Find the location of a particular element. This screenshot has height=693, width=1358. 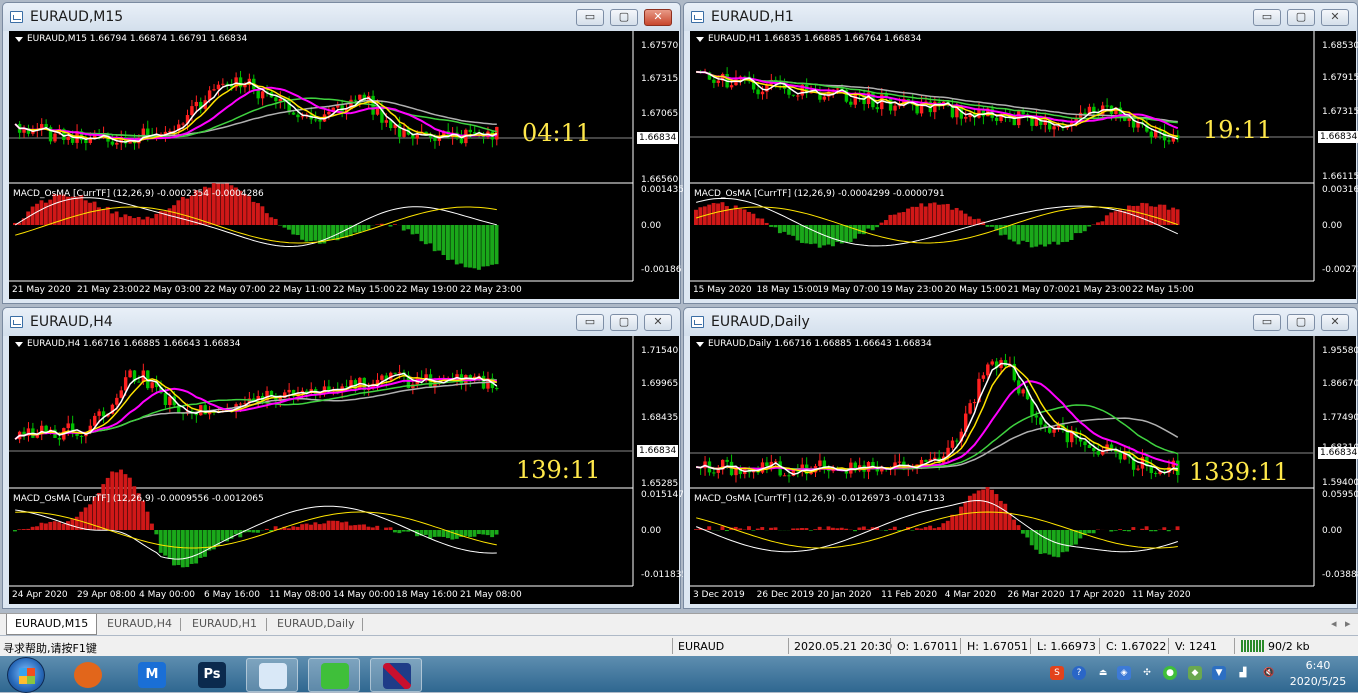

tab-euraud-daily: EURAUD,Daily is located at coordinates (316, 624).